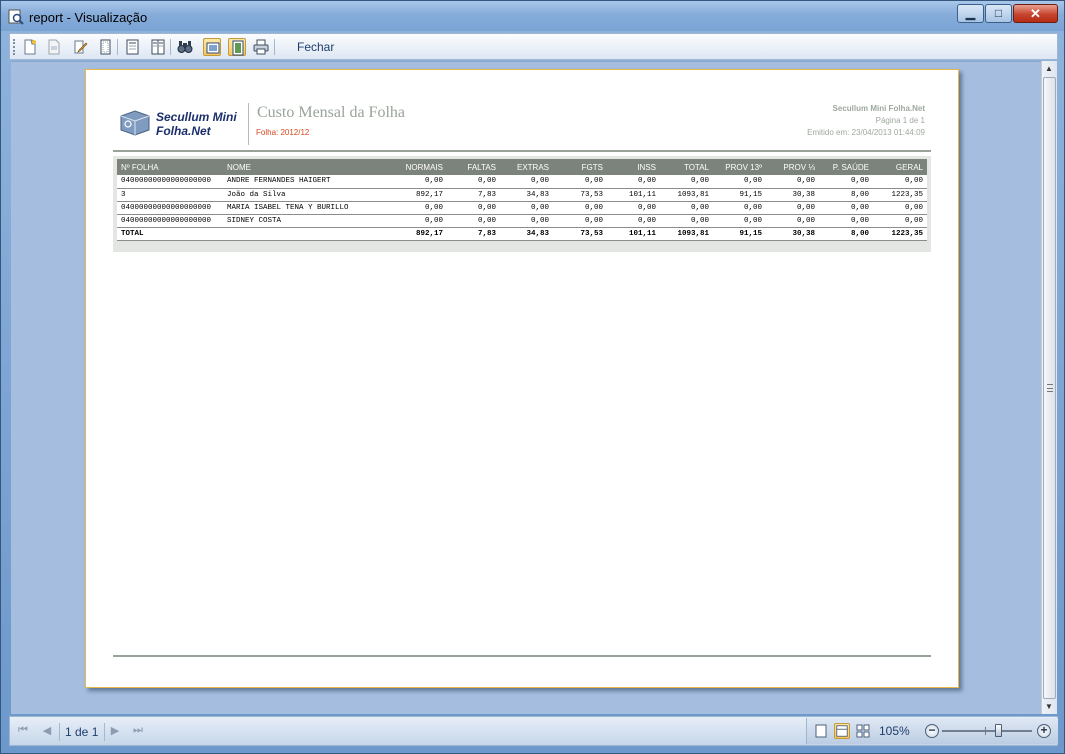 The image size is (1065, 754). What do you see at coordinates (533, 731) in the screenshot?
I see `status-bar: ⏮ ◀ 1 de 1 ▶ ⏭ 105% − +` at bounding box center [533, 731].